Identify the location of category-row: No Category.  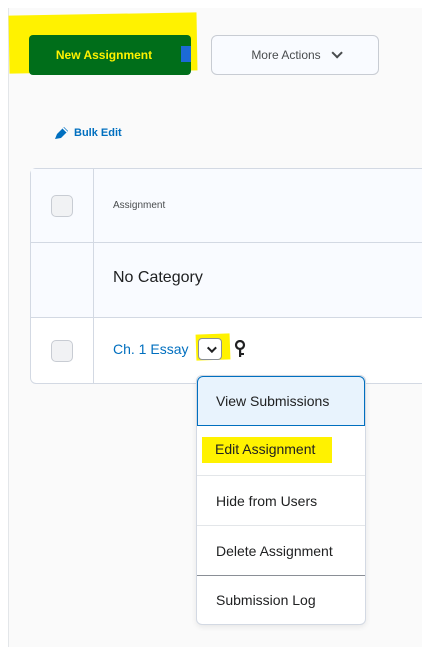
(226, 280).